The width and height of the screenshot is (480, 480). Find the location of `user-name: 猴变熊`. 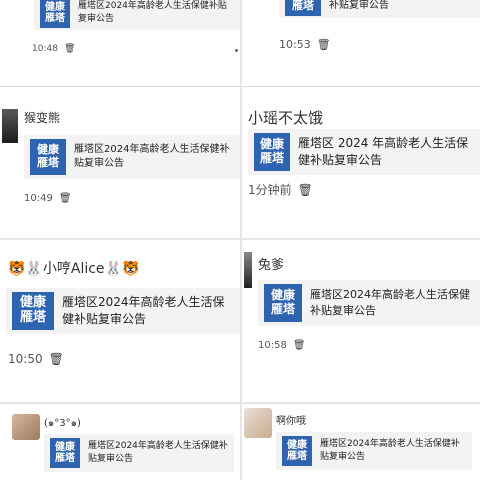

user-name: 猴变熊 is located at coordinates (42, 118).